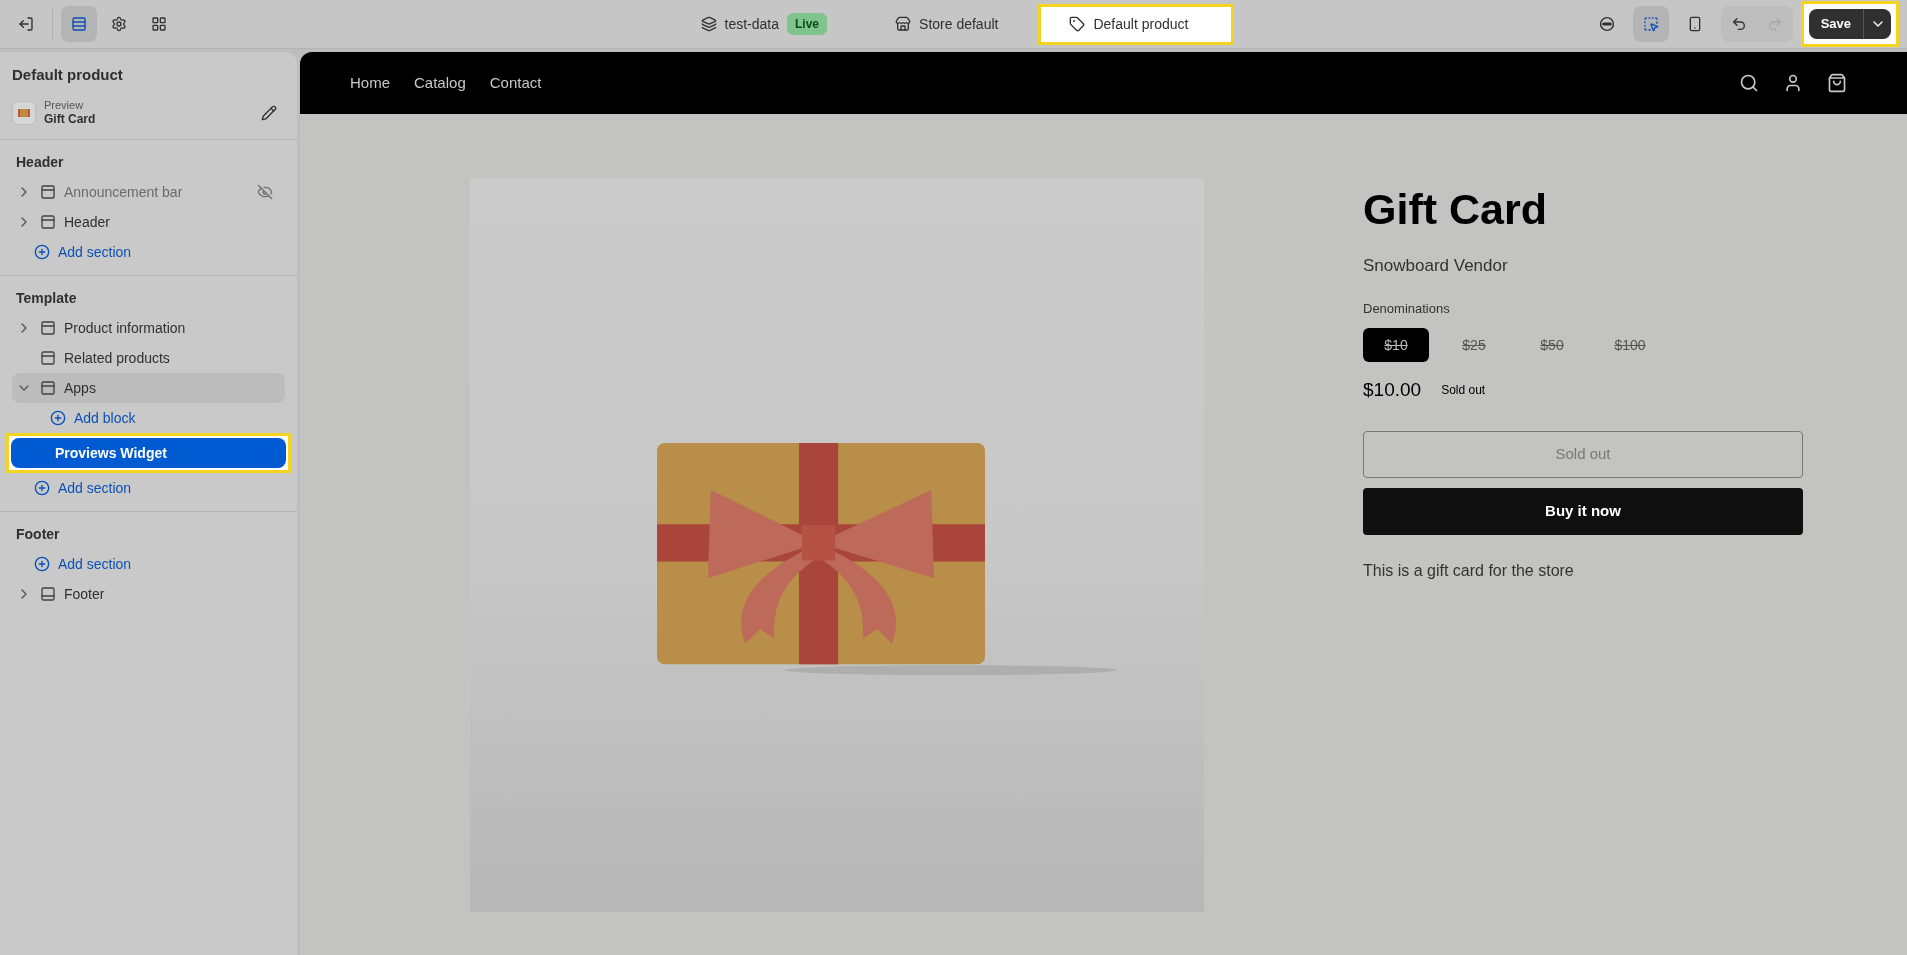 This screenshot has height=955, width=1907. Describe the element at coordinates (269, 112) in the screenshot. I see `edit-button` at that location.